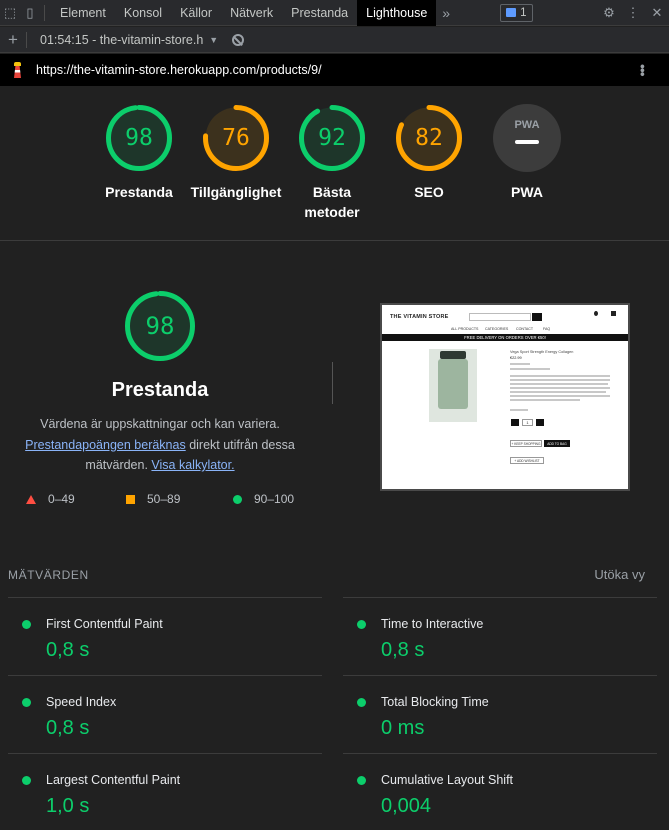  I want to click on metric-lcp: Largest Contentful Paint 1,0 s, so click(165, 791).